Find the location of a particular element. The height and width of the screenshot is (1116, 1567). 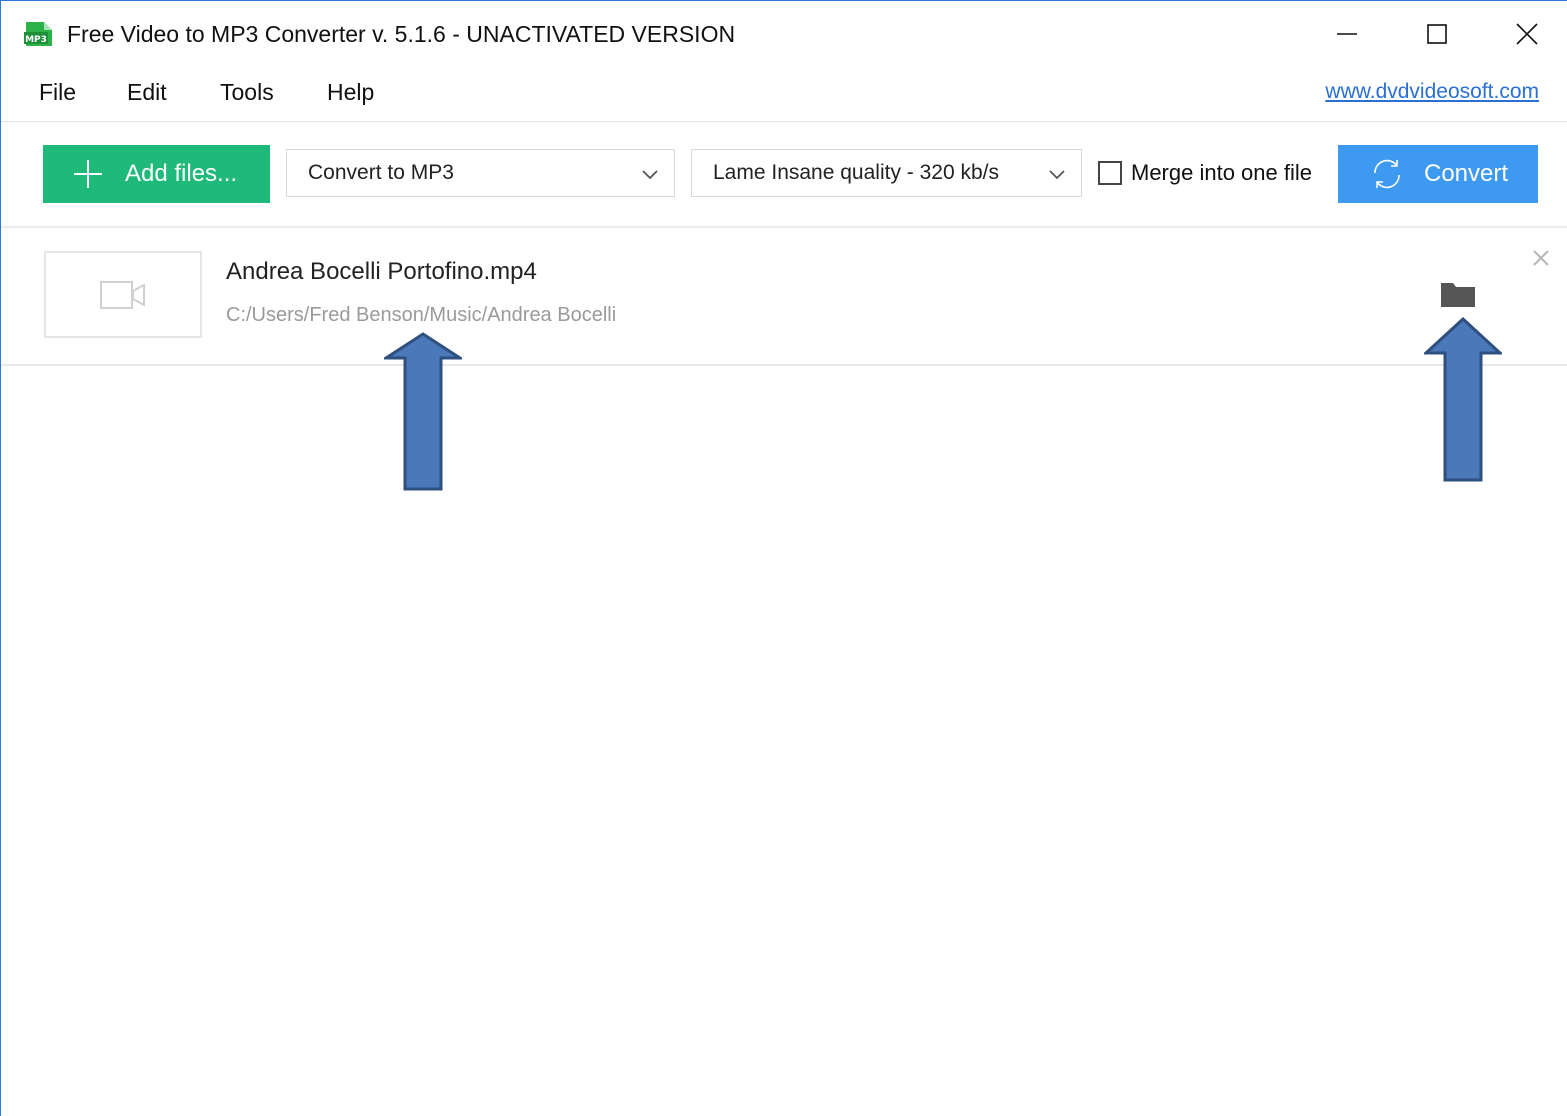

format-select: Convert to MP3 is located at coordinates (480, 173).